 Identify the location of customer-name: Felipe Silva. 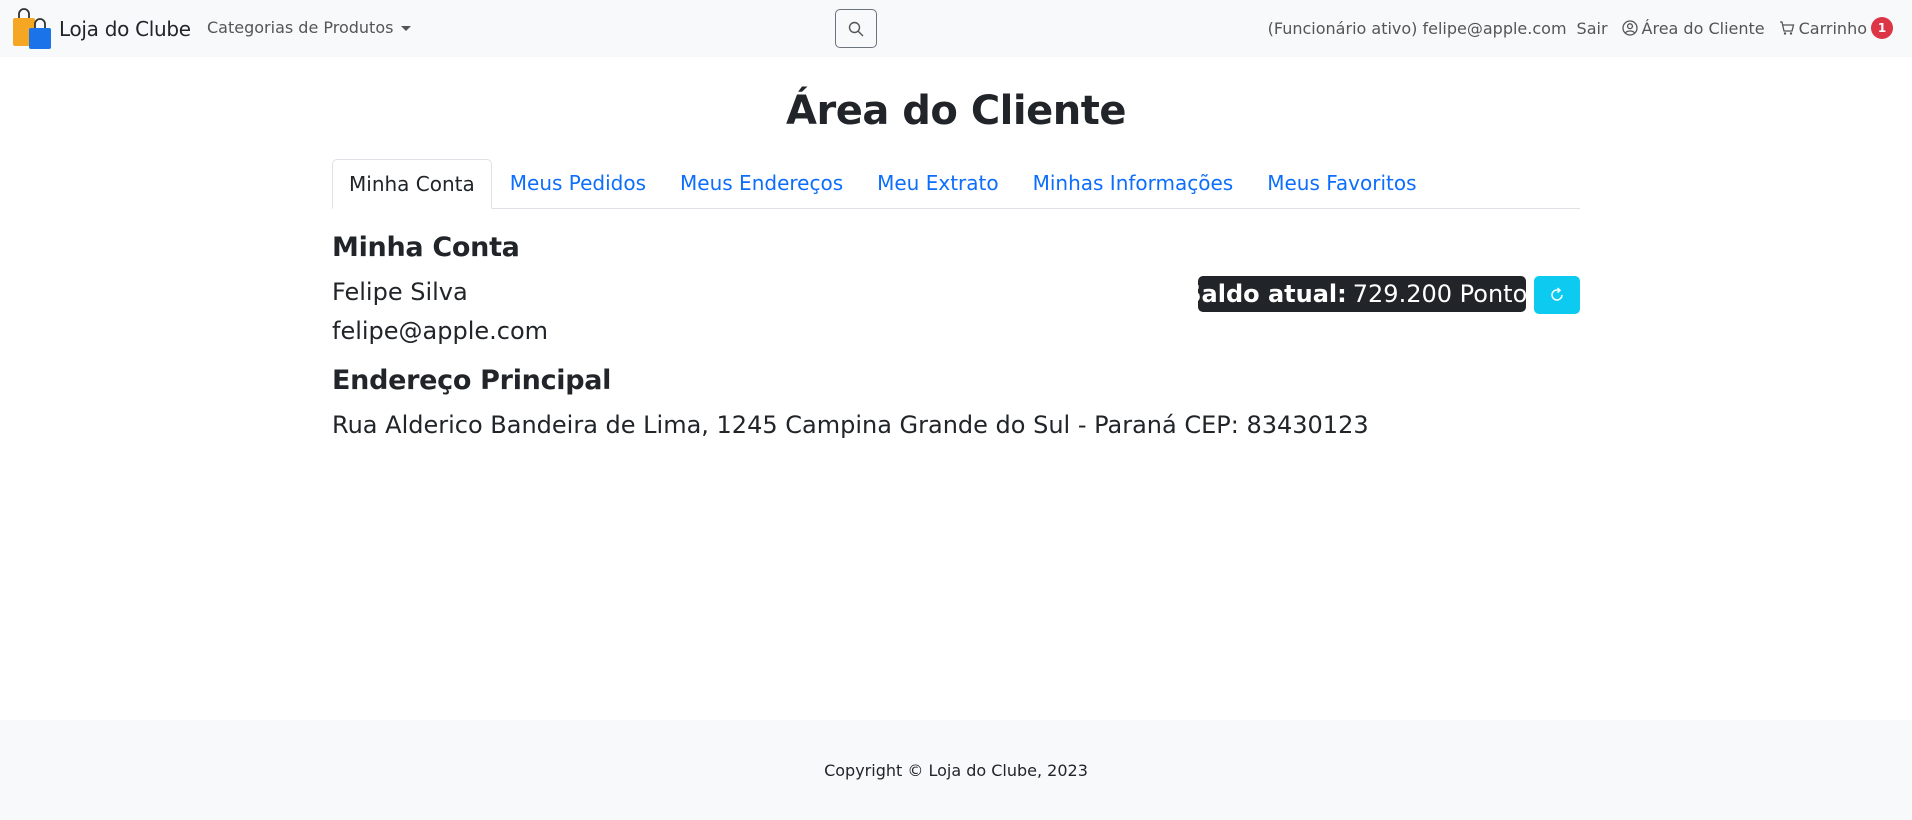
(400, 292).